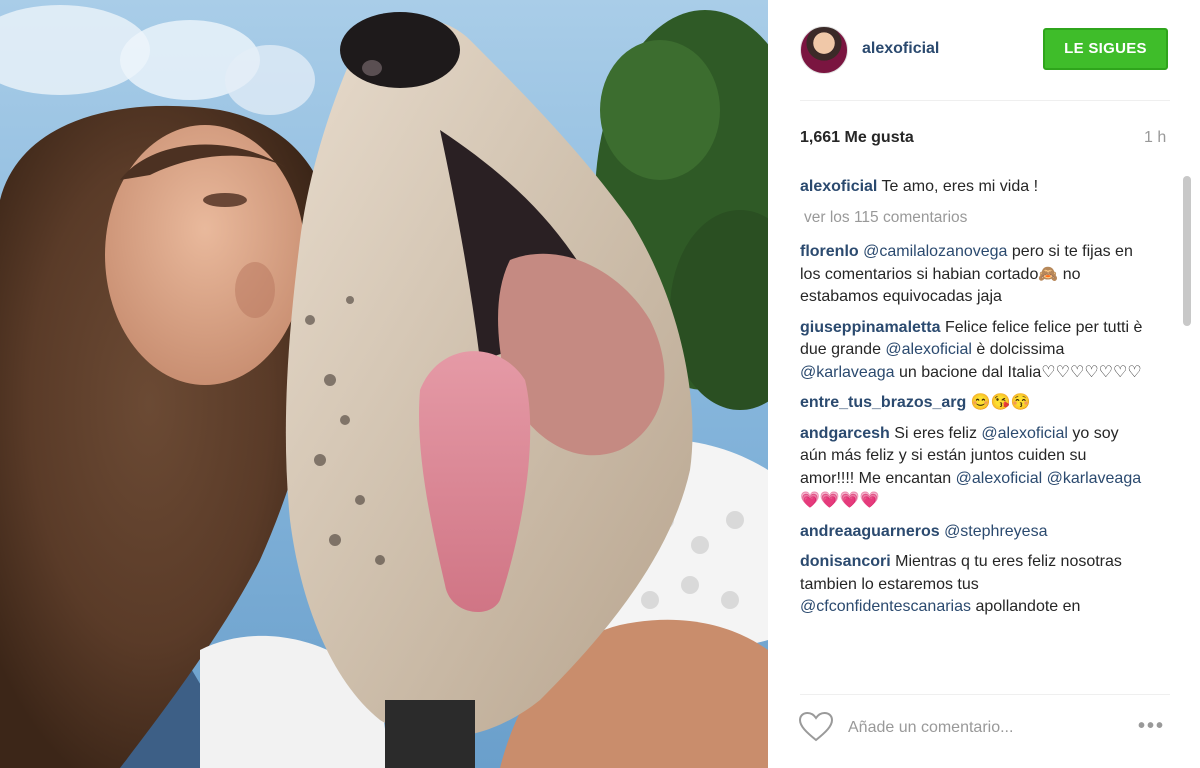  What do you see at coordinates (1018, 372) in the screenshot?
I see `comment-text: un bacione dal Italia♡♡♡♡♡♡♡` at bounding box center [1018, 372].